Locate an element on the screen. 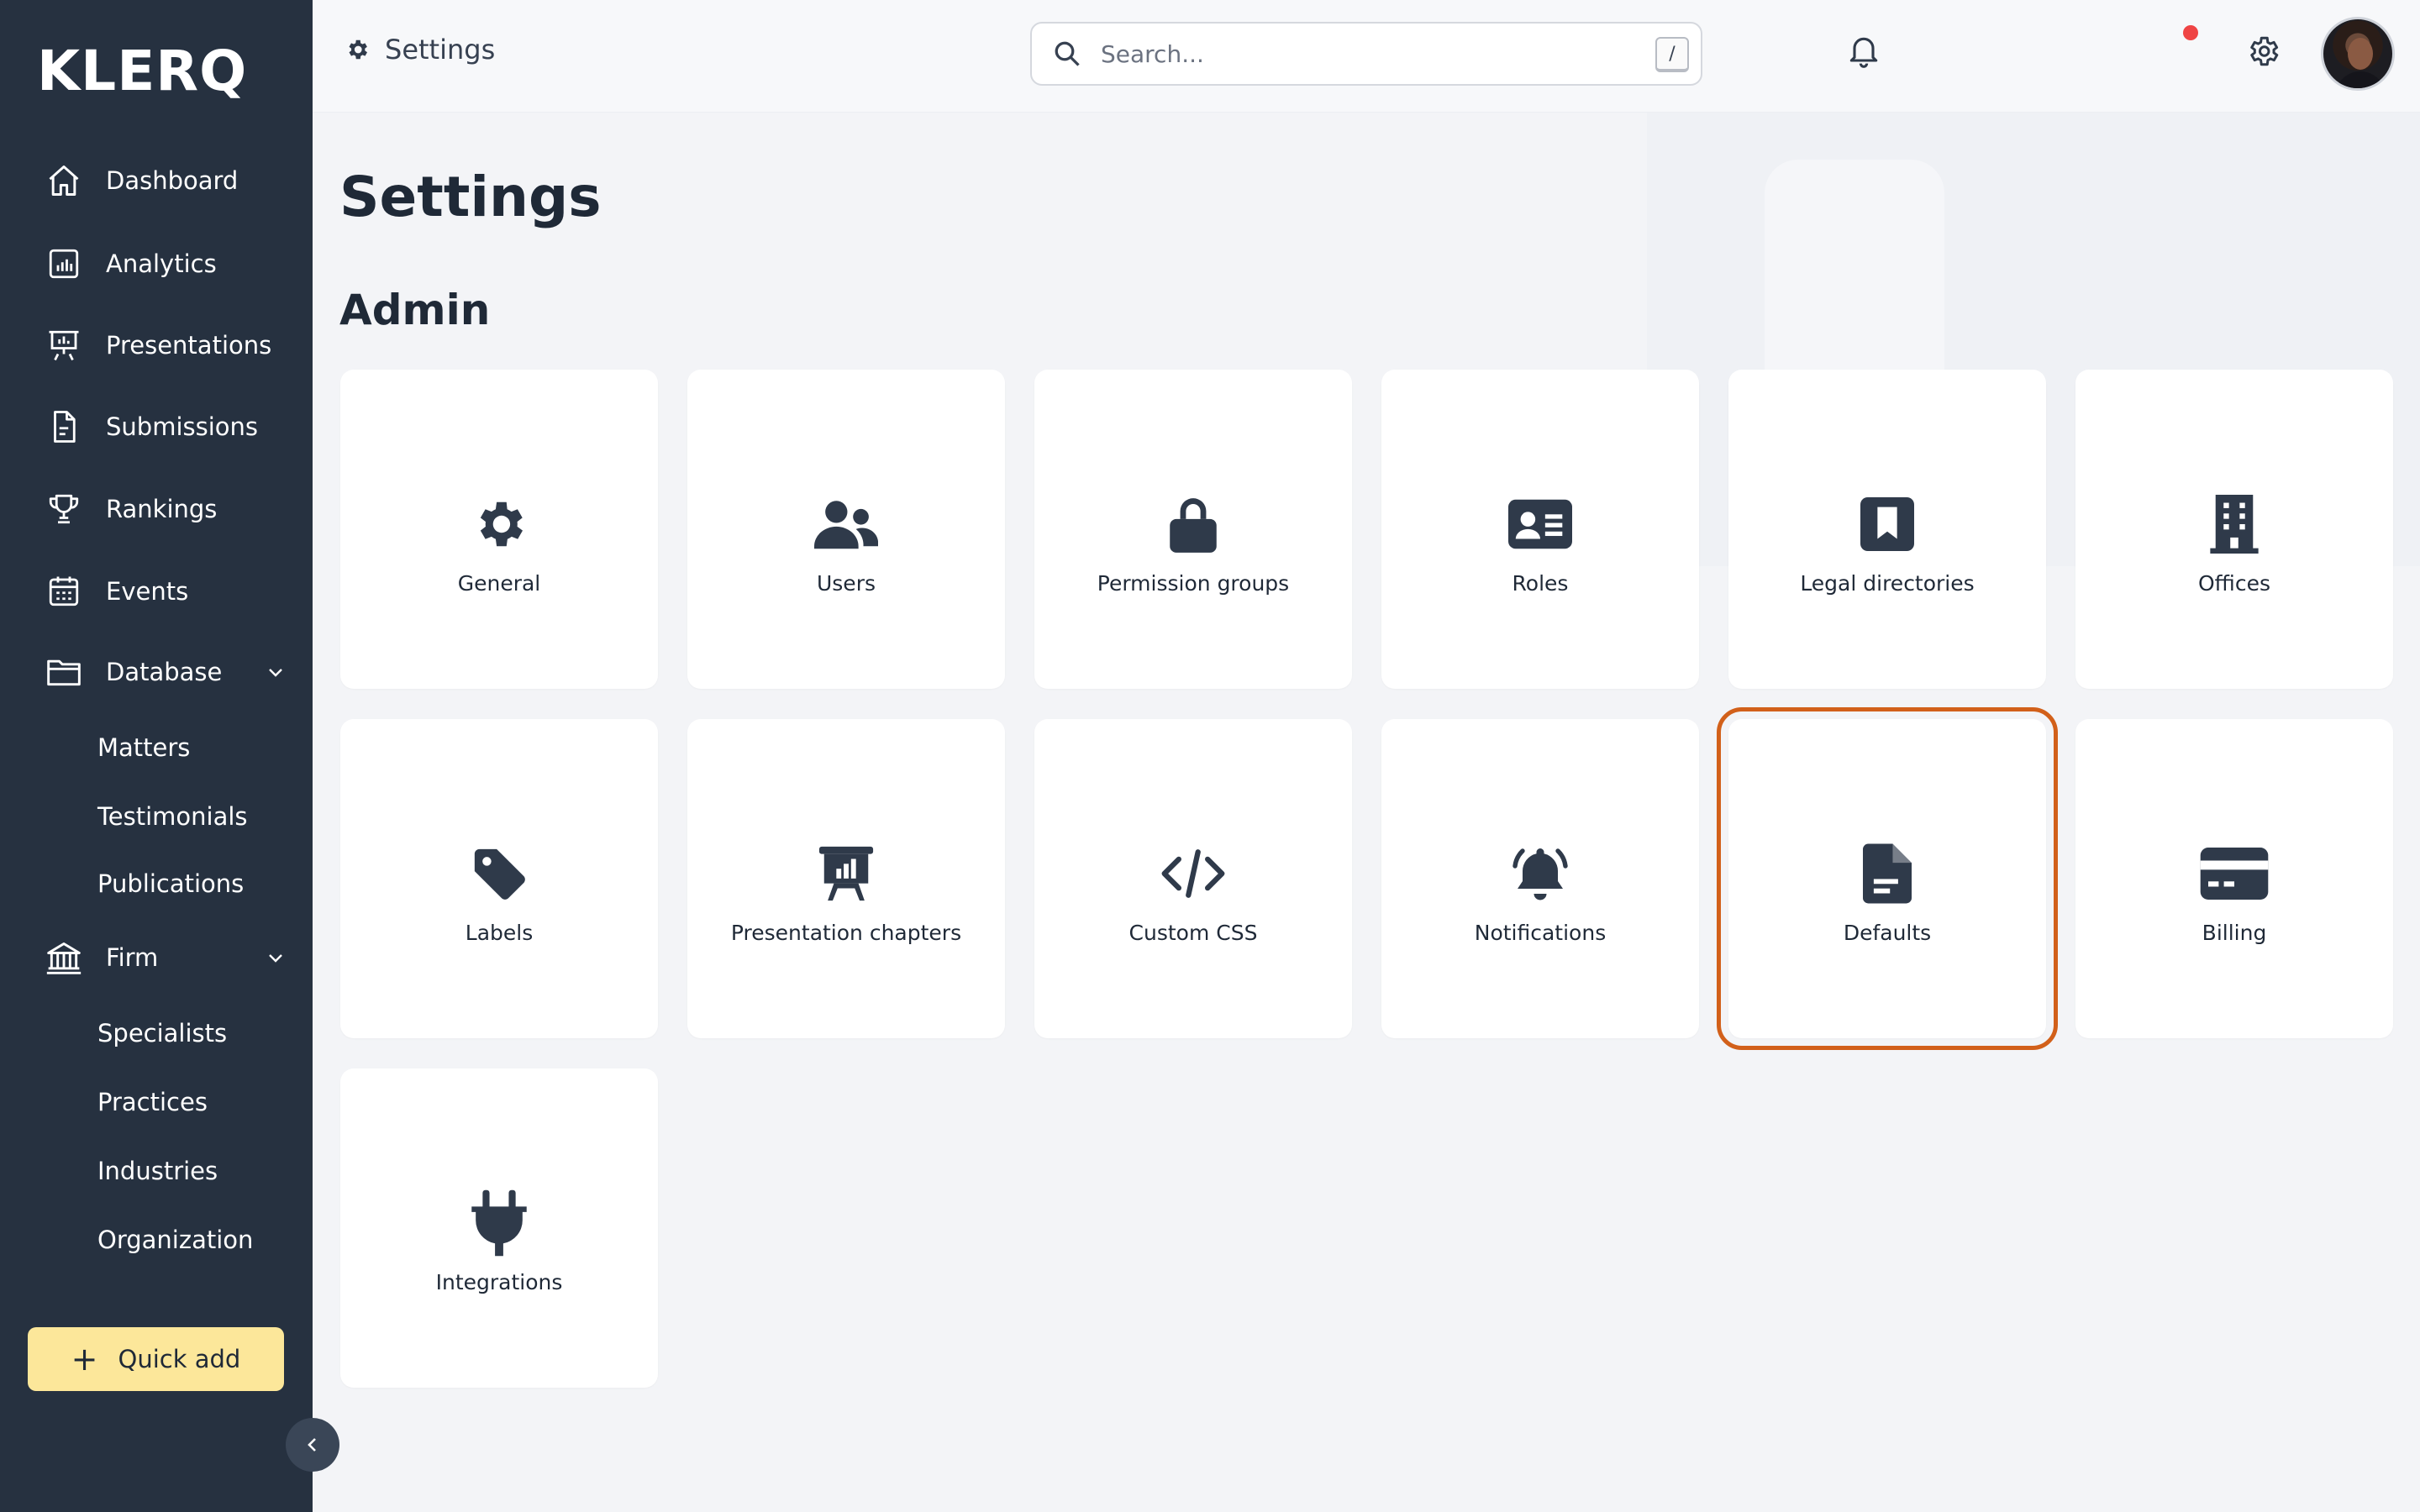 This screenshot has height=1512, width=2420. settings-card-billing: Billing is located at coordinates (2234, 878).